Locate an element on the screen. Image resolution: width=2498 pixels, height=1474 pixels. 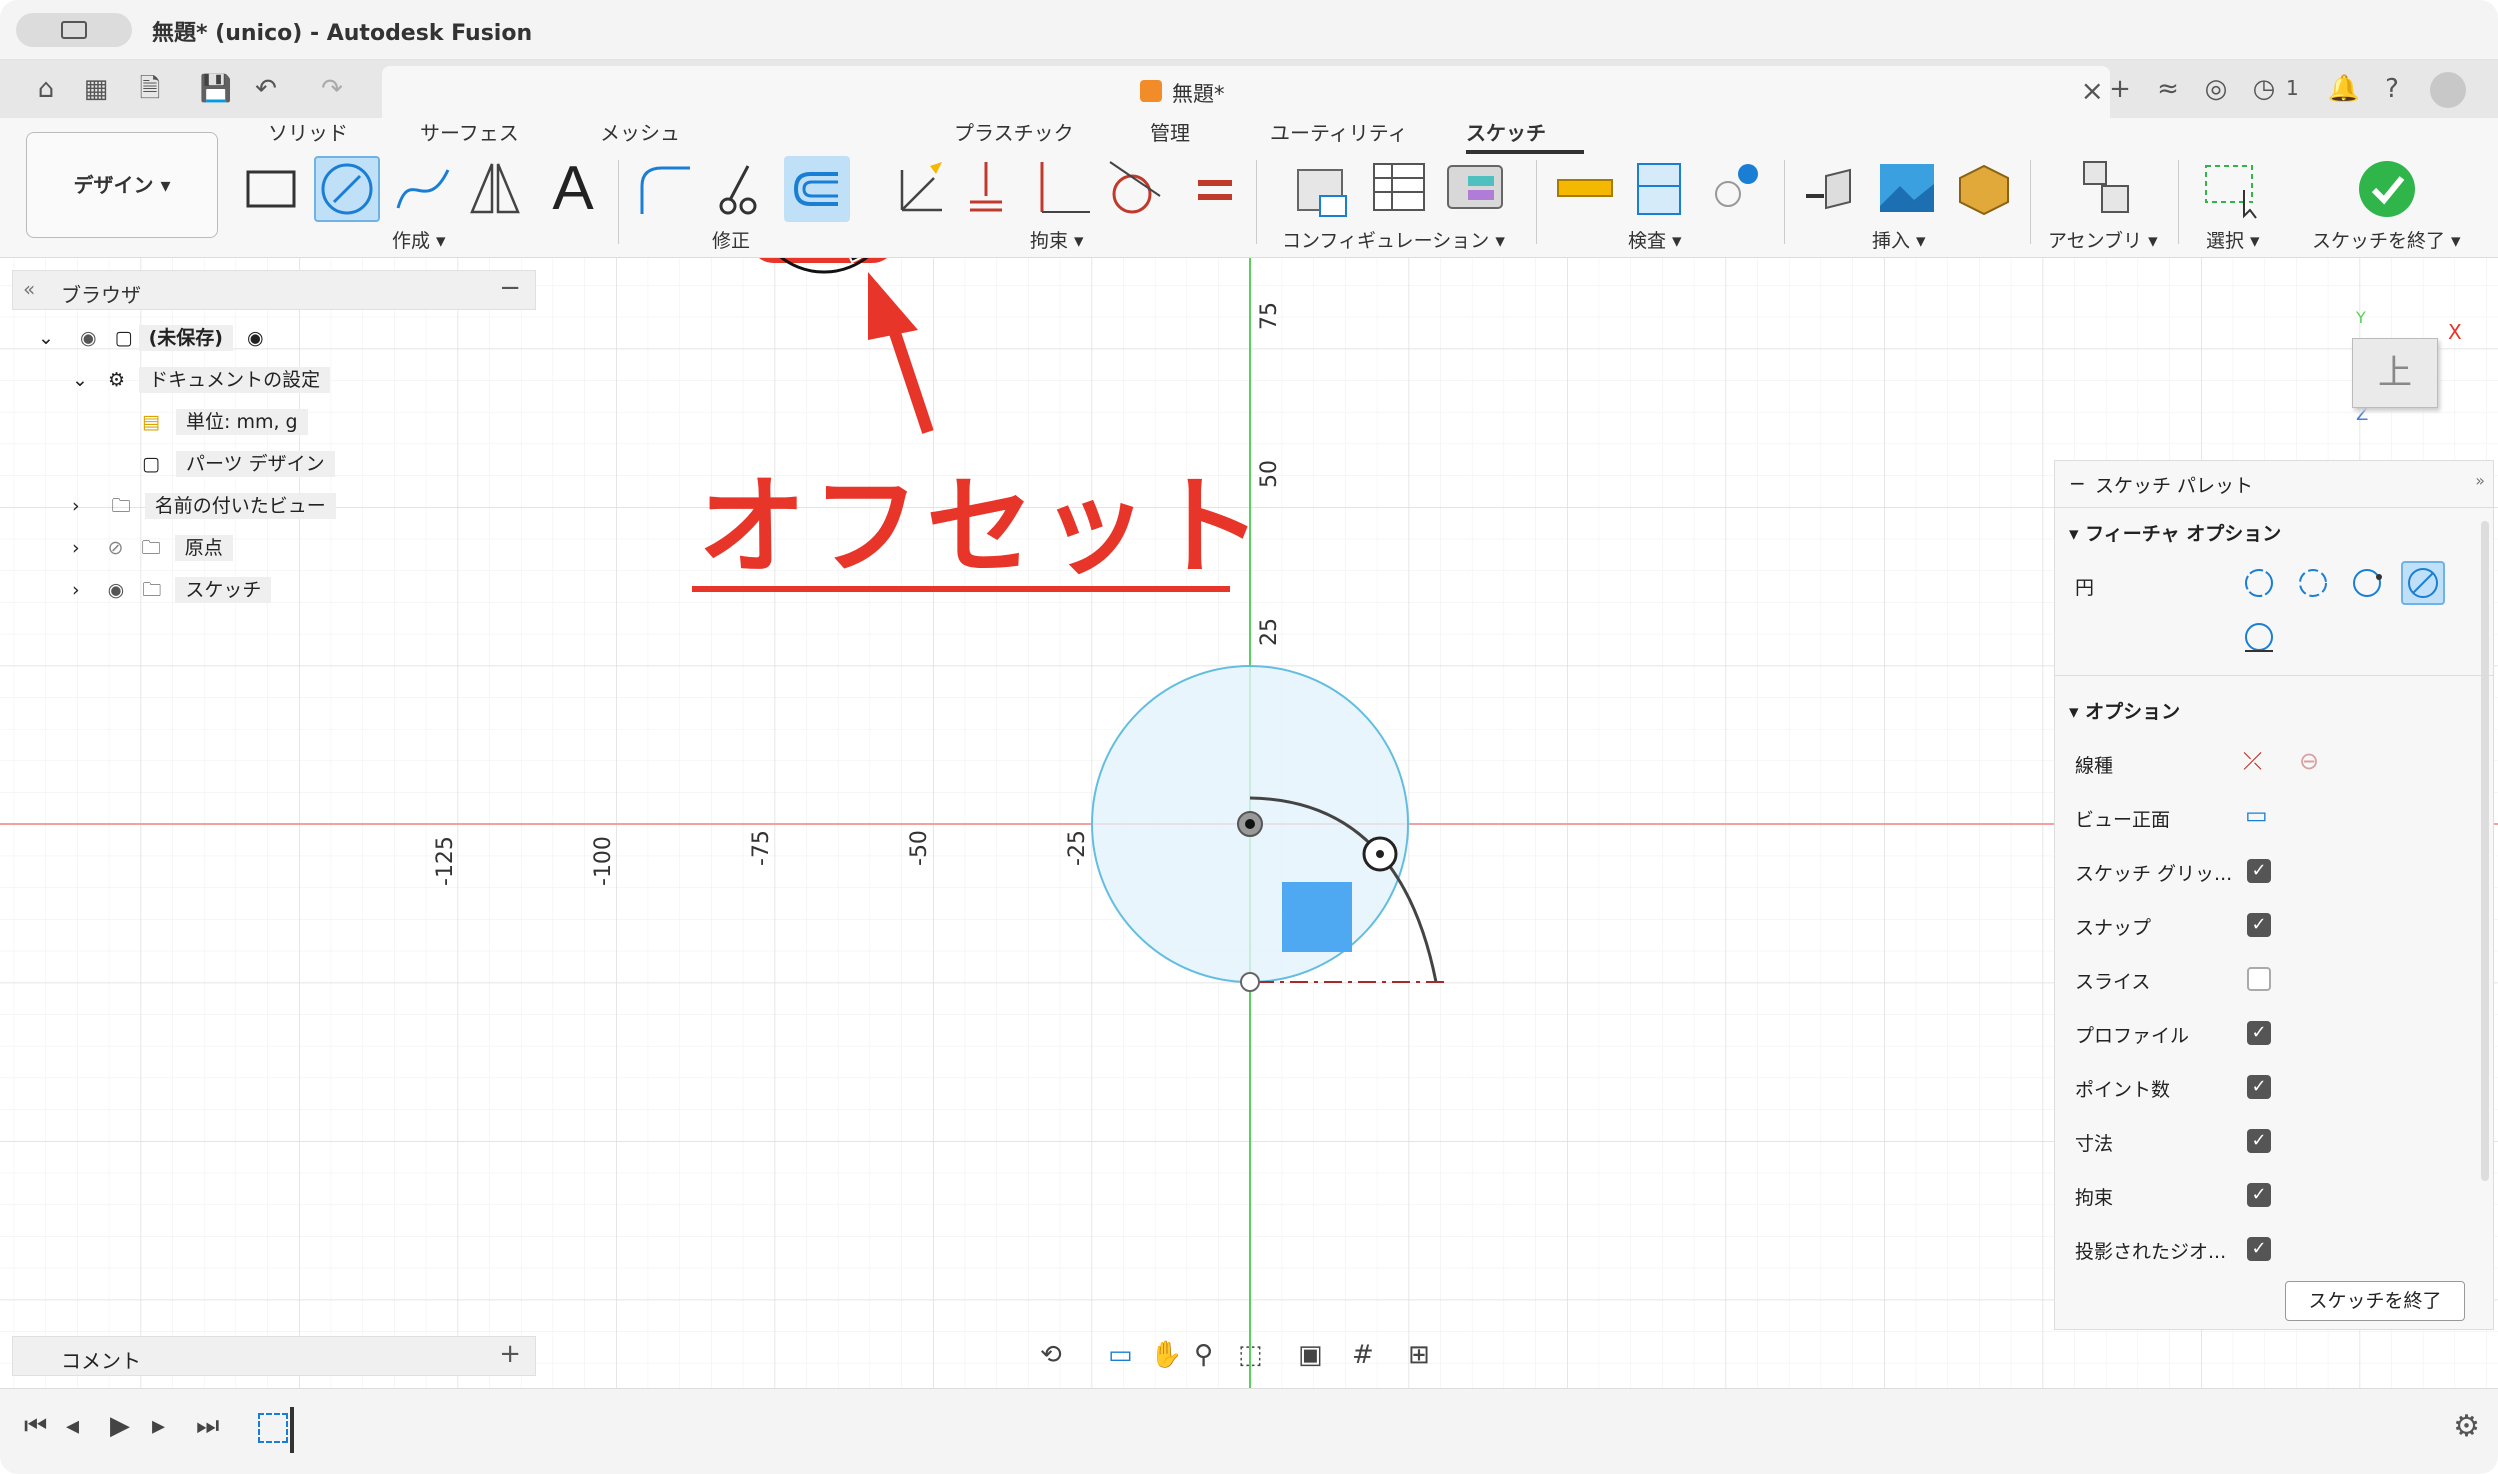
tangent-circle-option-selected is located at coordinates (2423, 583).